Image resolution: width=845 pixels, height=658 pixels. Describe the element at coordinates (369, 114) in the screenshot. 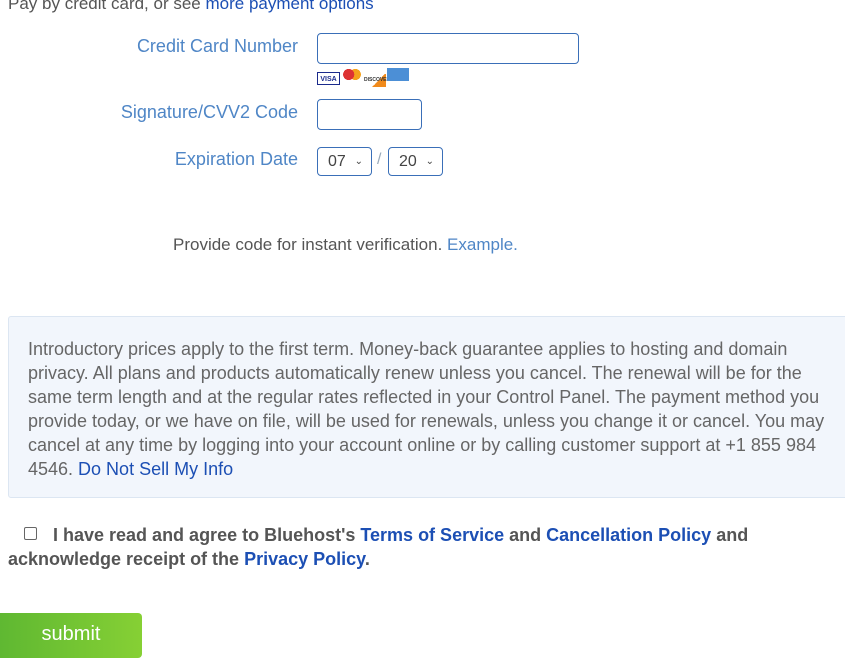

I see `cvv-input` at that location.